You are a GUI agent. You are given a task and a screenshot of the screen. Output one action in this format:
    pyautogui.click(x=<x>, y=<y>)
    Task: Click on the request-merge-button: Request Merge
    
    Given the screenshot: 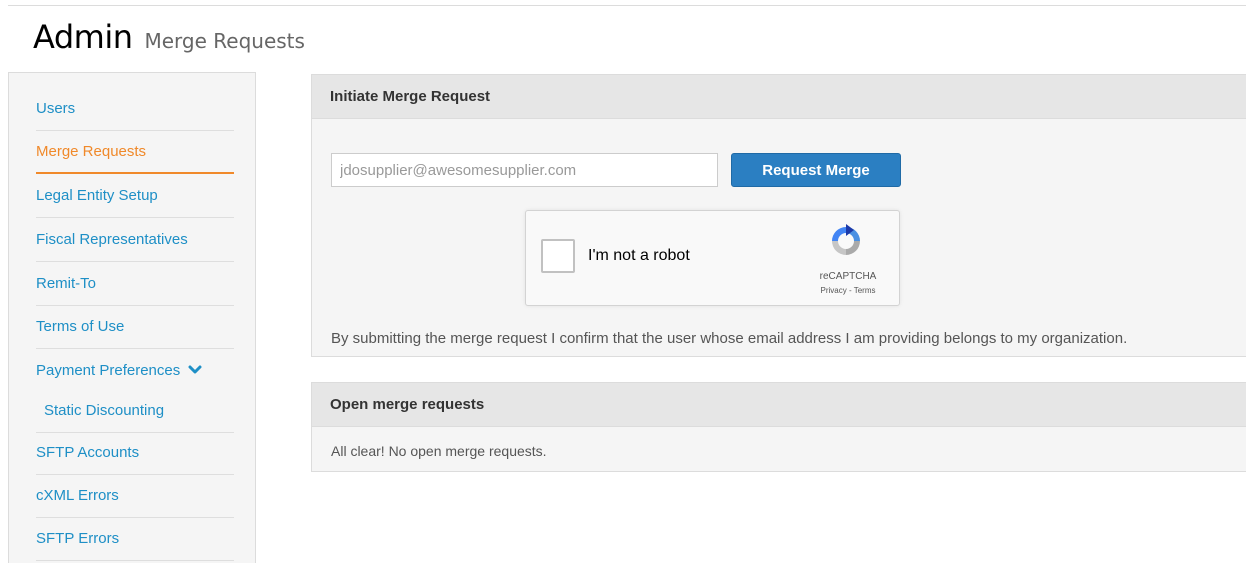 What is the action you would take?
    pyautogui.click(x=816, y=170)
    